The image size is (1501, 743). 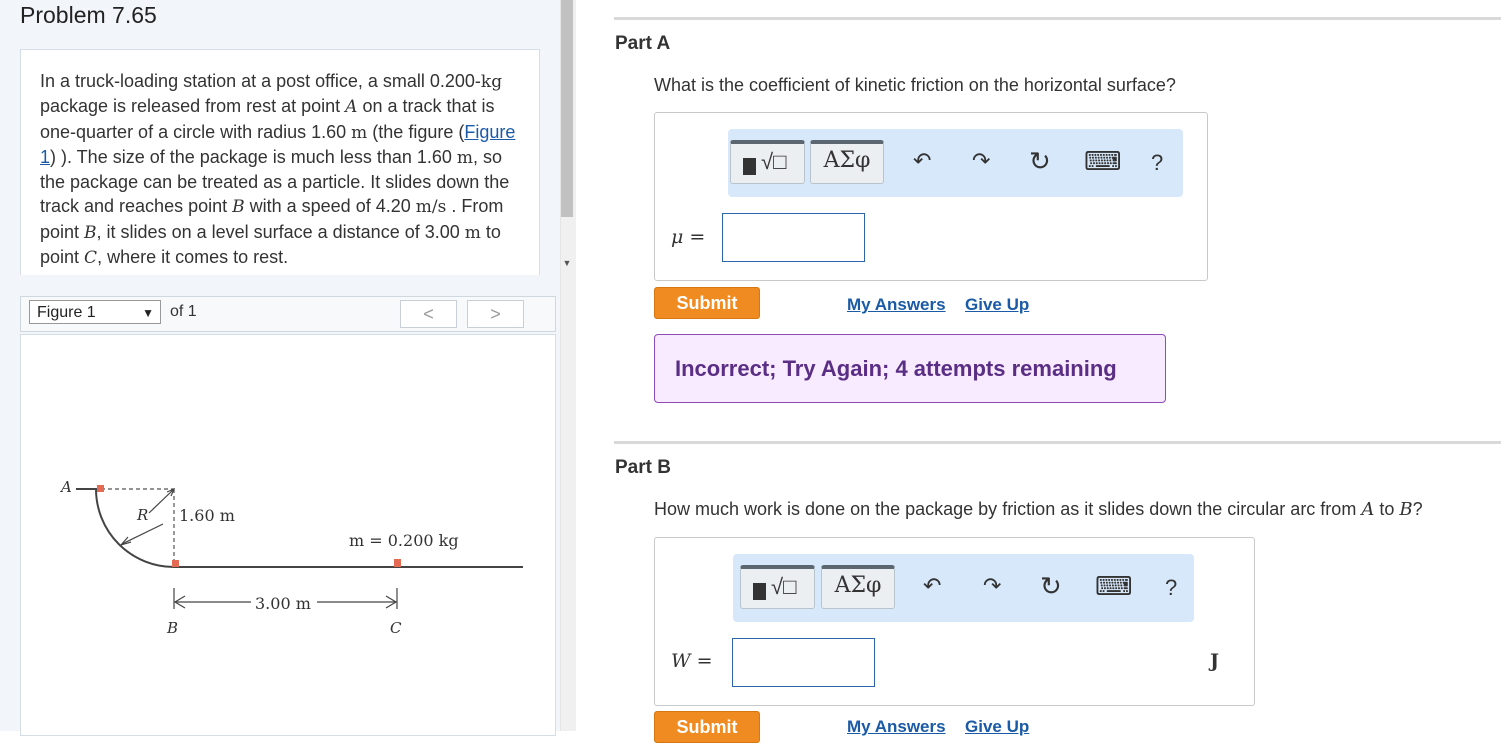 What do you see at coordinates (65, 487) in the screenshot?
I see `point-a-label: A` at bounding box center [65, 487].